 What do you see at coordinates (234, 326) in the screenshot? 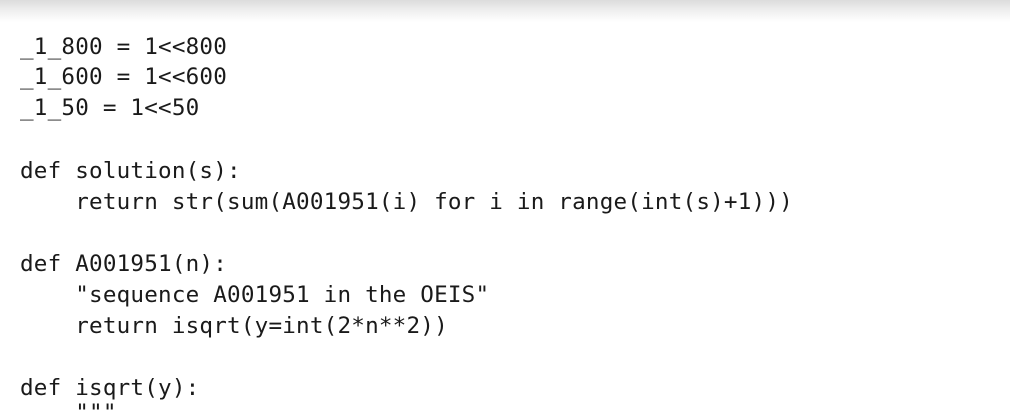
I see `code-line-10: return isqrt(y=int(2*n**2))` at bounding box center [234, 326].